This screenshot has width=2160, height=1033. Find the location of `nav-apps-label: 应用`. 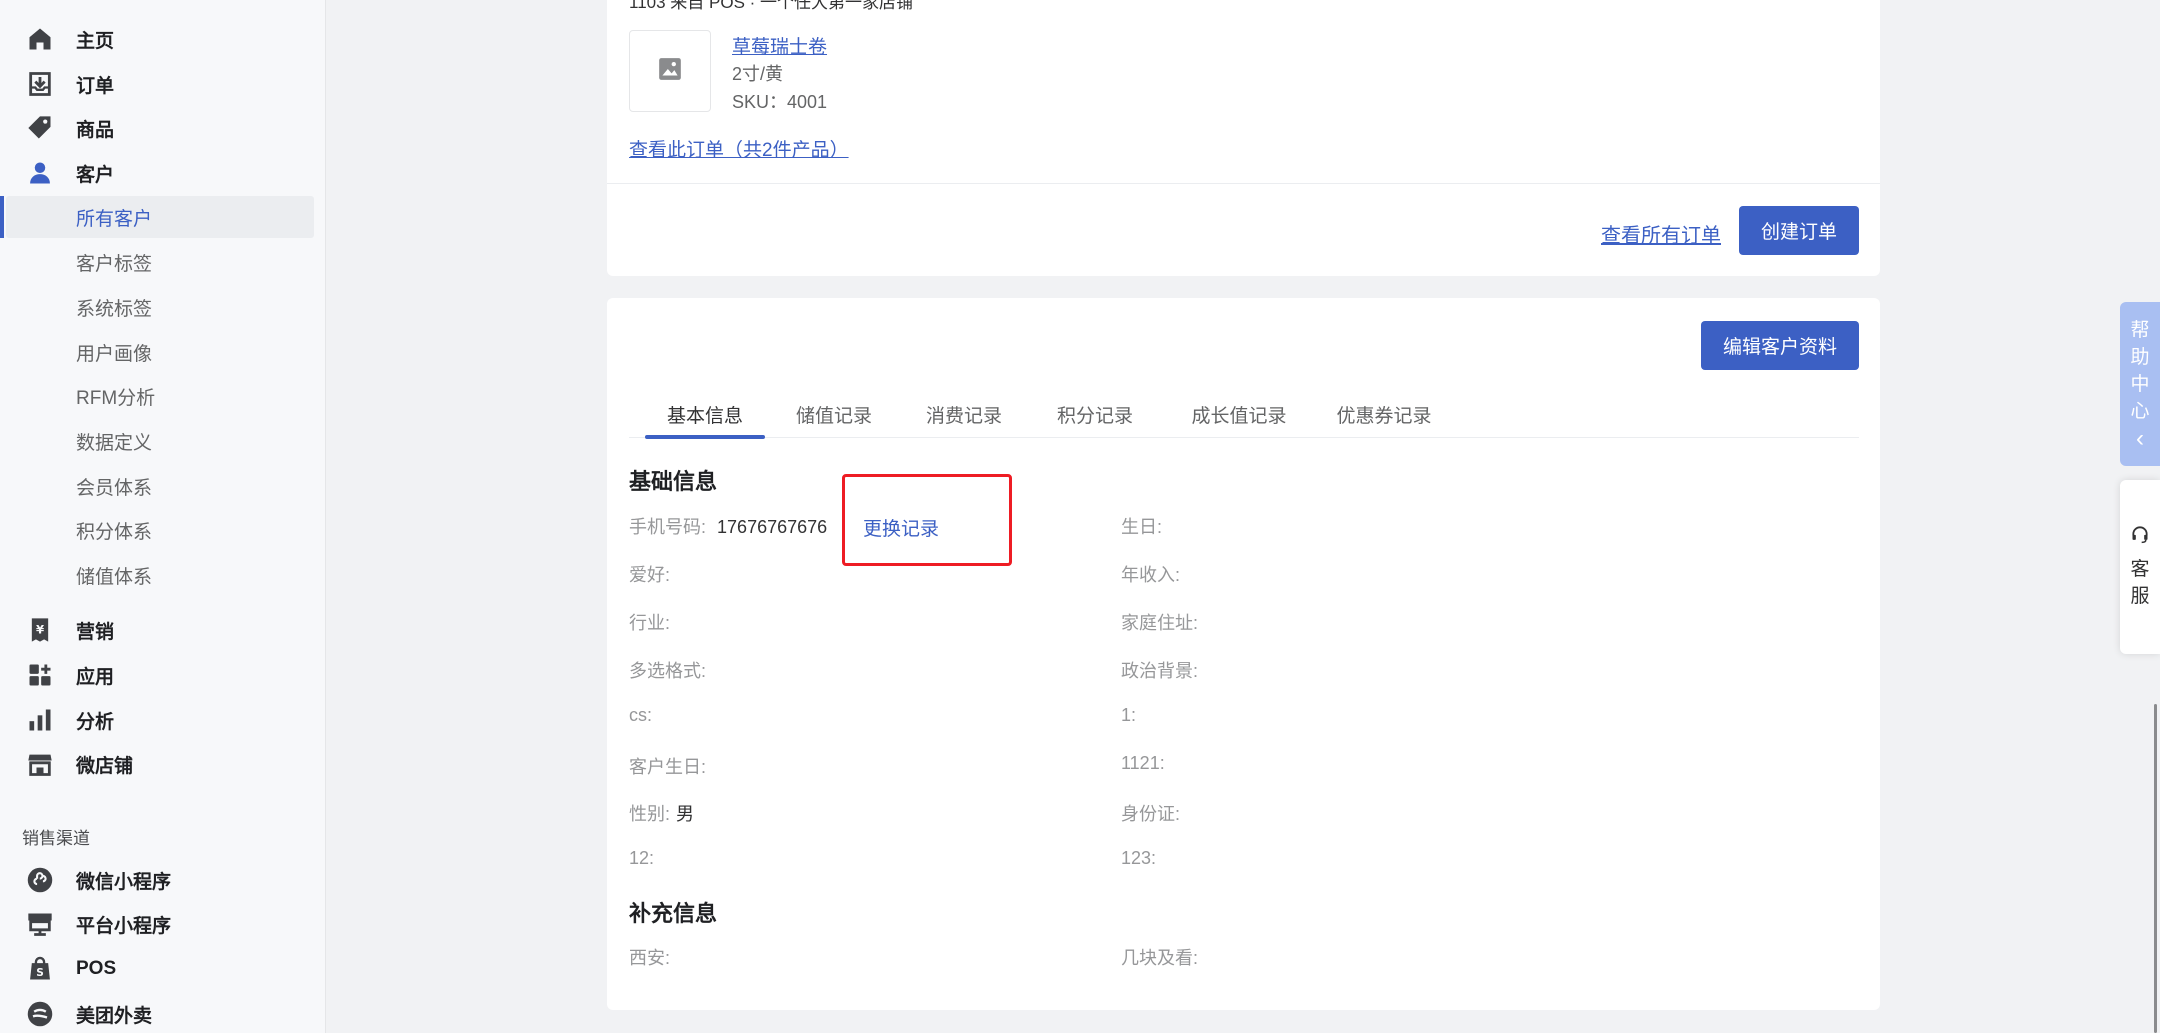

nav-apps-label: 应用 is located at coordinates (95, 677).